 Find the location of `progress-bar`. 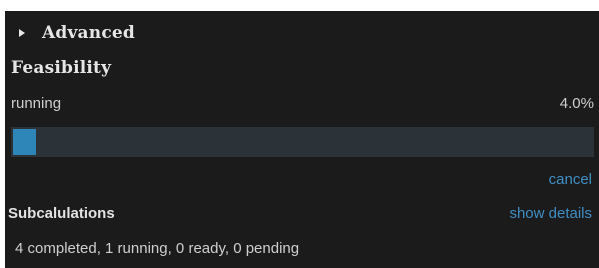

progress-bar is located at coordinates (302, 142).